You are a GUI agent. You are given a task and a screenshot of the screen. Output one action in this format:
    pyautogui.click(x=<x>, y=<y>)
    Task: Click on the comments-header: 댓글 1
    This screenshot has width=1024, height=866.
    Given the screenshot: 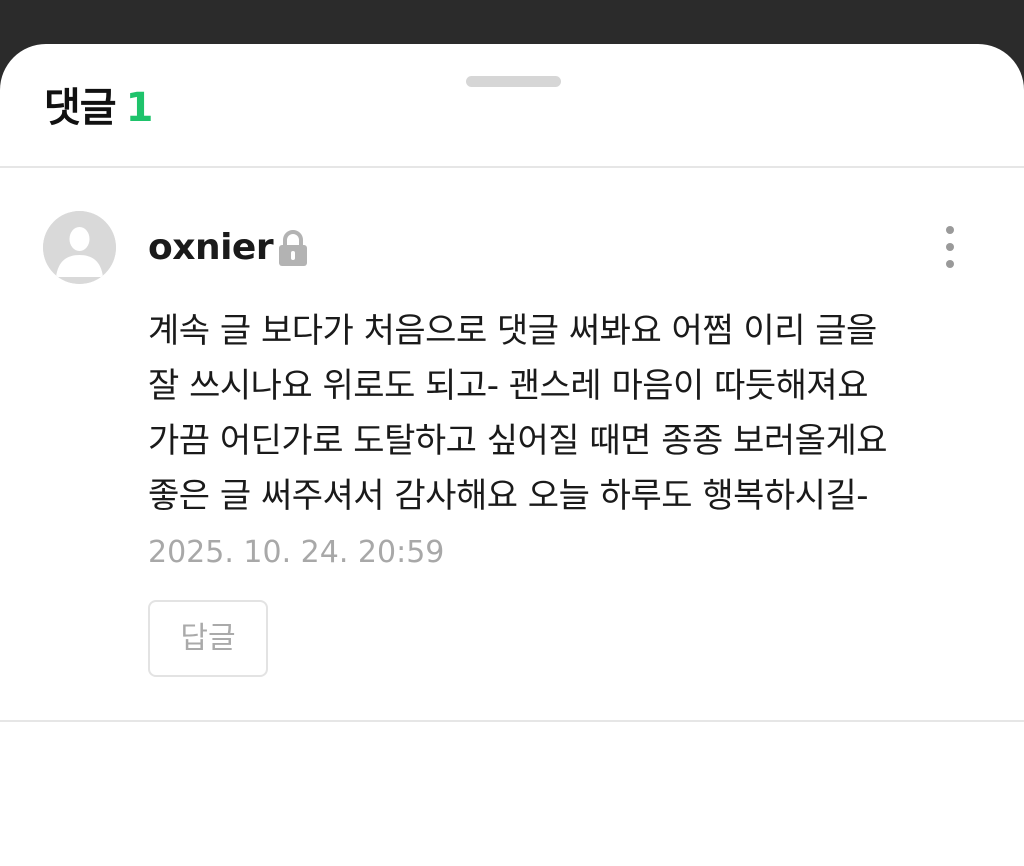 What is the action you would take?
    pyautogui.click(x=99, y=108)
    